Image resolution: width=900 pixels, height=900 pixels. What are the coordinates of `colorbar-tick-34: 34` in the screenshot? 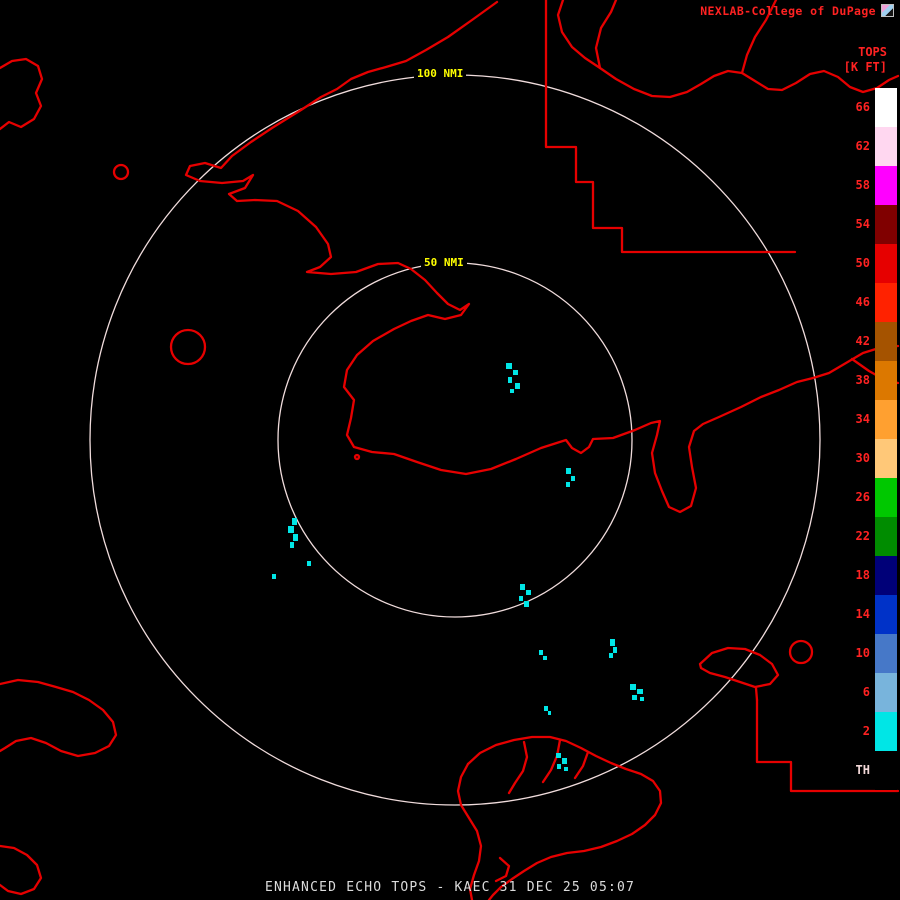 It's located at (862, 419).